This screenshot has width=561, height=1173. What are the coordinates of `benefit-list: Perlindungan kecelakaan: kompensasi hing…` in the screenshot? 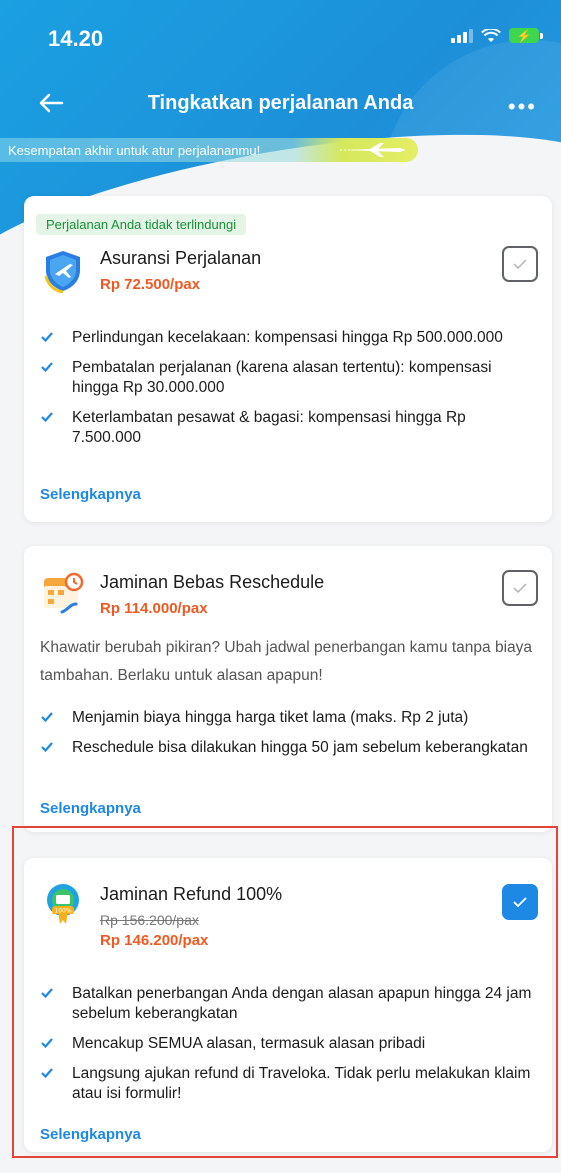 It's located at (289, 393).